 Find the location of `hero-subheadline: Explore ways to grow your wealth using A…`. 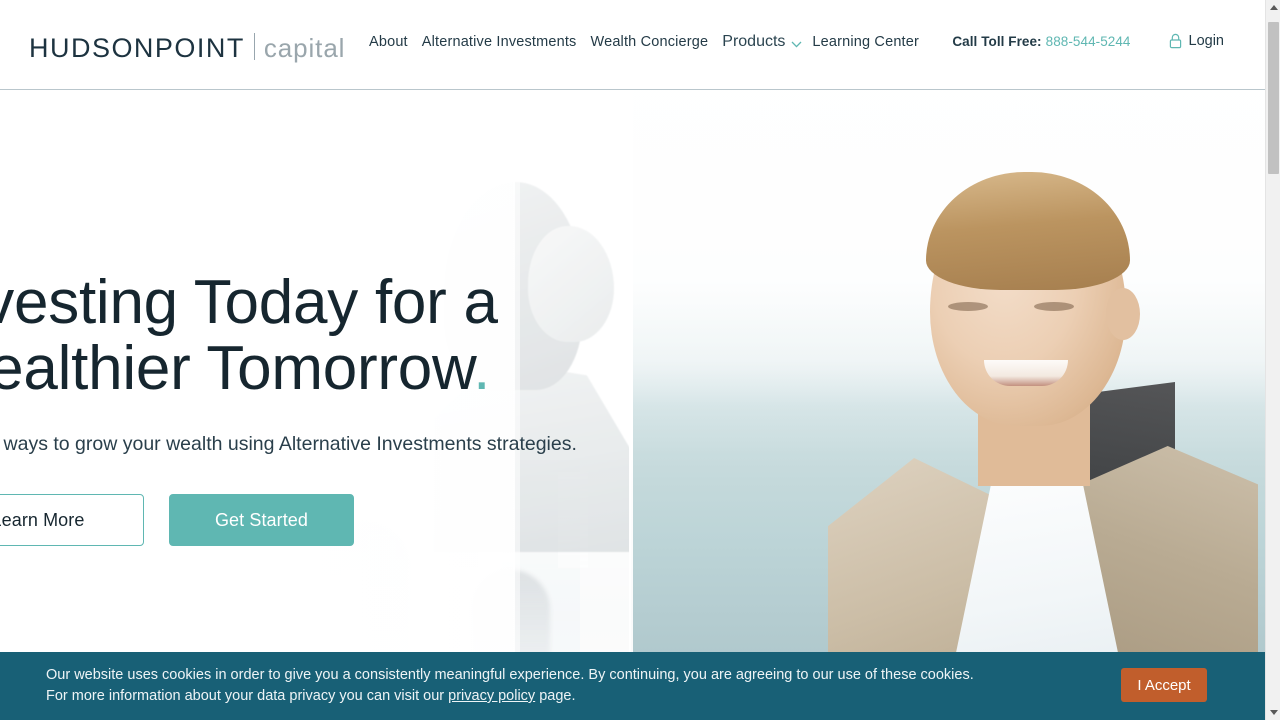

hero-subheadline: Explore ways to grow your wealth using A… is located at coordinates (288, 444).